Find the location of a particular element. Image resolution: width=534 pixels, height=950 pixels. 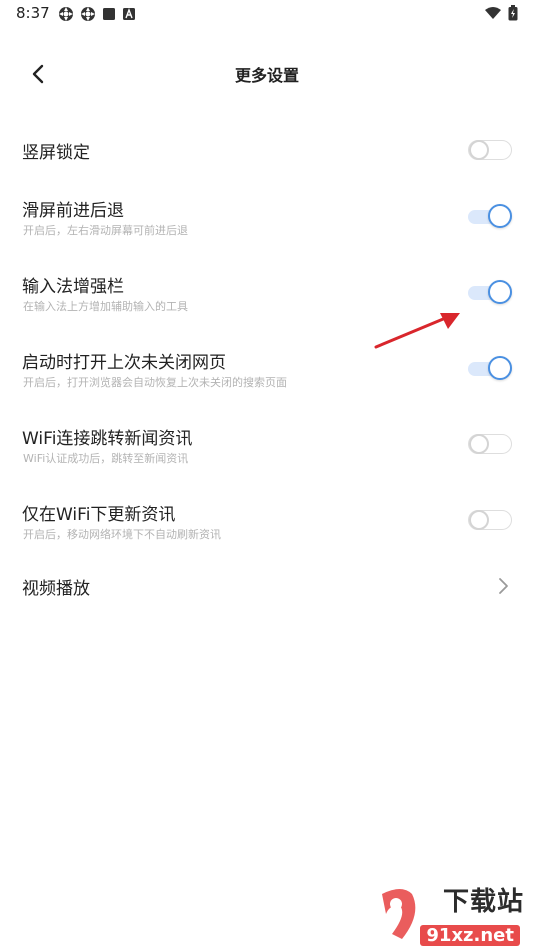

page-title: 更多设置 is located at coordinates (266, 75).